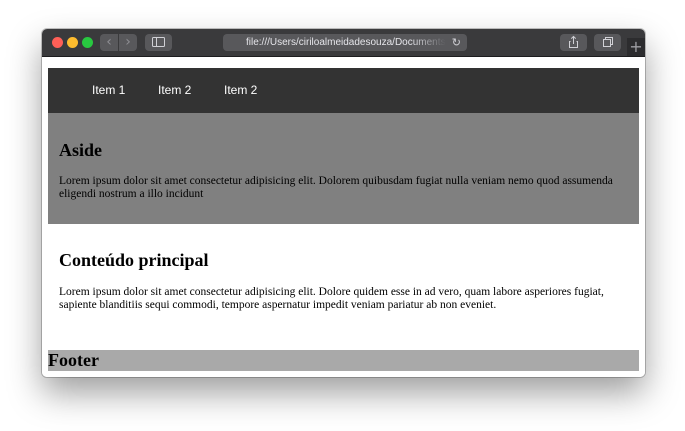 Image resolution: width=685 pixels, height=431 pixels. What do you see at coordinates (134, 260) in the screenshot?
I see `main-heading: Conteúdo principal` at bounding box center [134, 260].